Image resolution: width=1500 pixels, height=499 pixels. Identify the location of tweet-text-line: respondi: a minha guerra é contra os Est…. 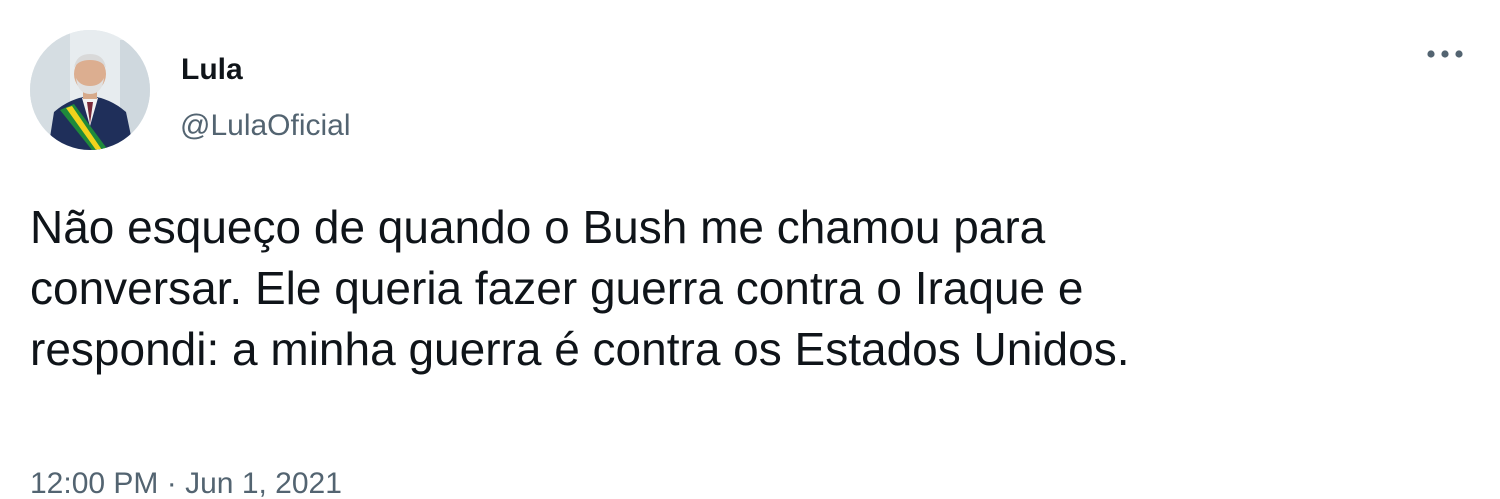
(580, 349).